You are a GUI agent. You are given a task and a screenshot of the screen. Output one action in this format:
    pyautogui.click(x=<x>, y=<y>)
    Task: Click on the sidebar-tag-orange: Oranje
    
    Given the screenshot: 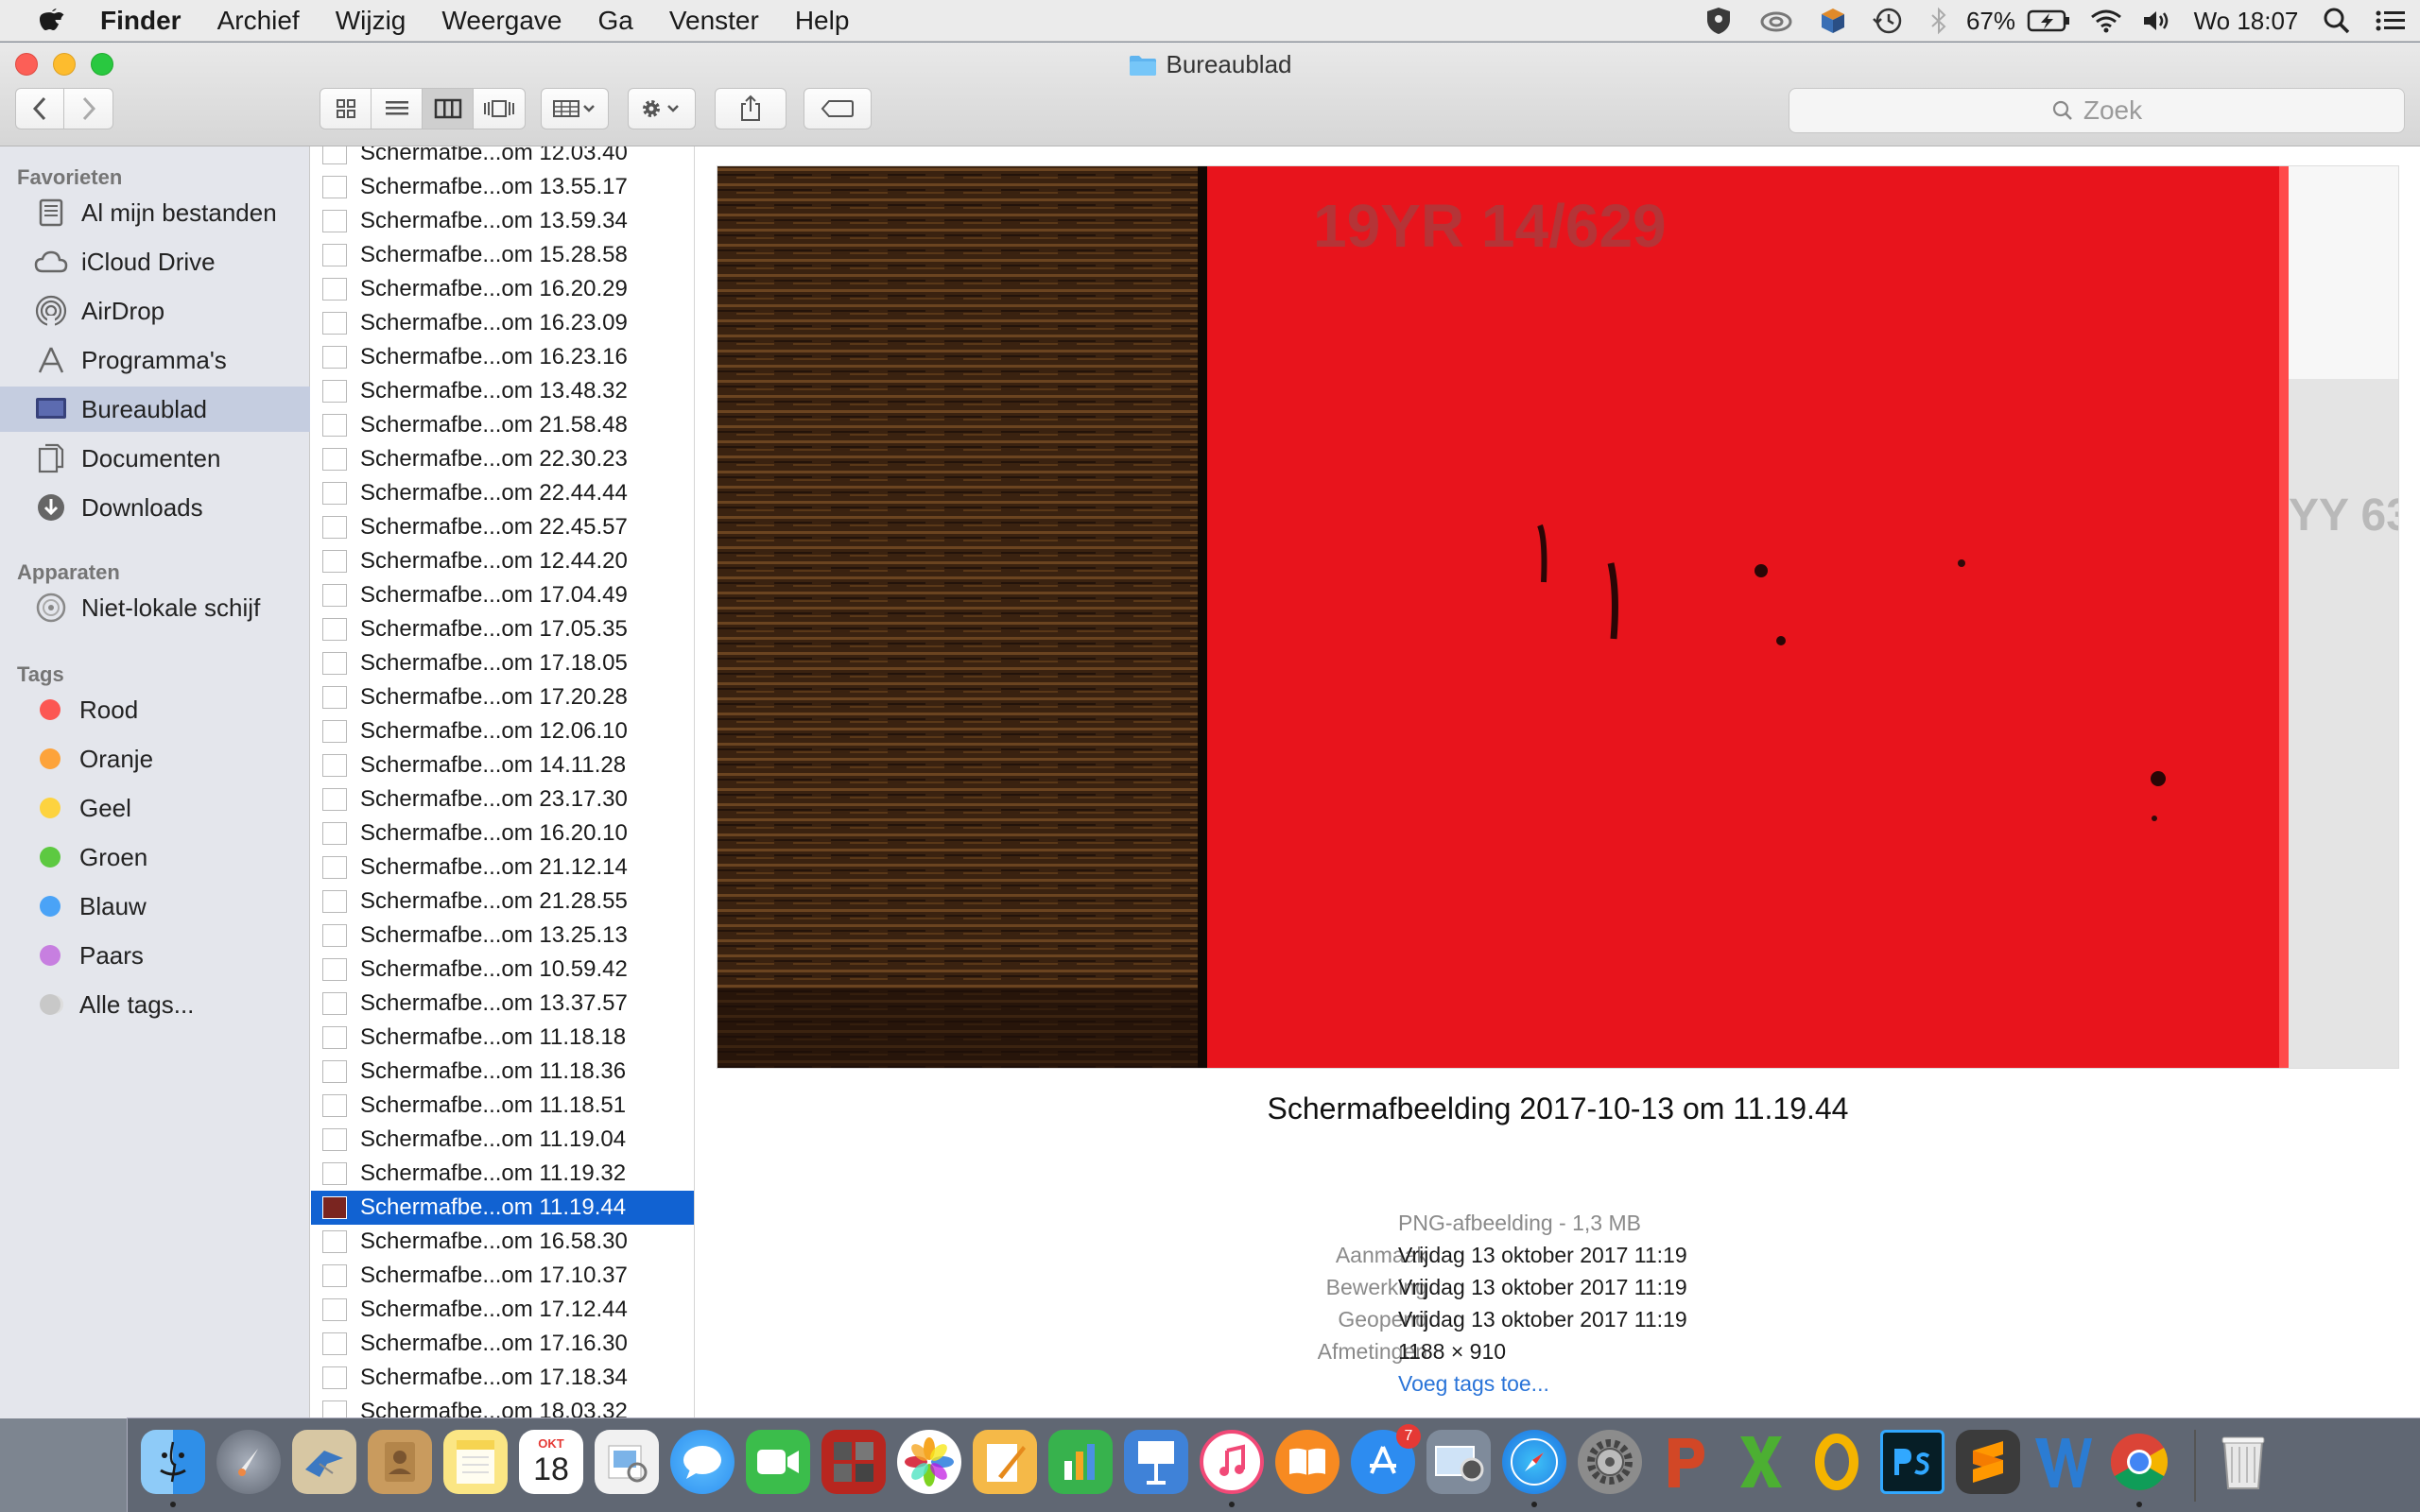 What is the action you would take?
    pyautogui.click(x=155, y=759)
    